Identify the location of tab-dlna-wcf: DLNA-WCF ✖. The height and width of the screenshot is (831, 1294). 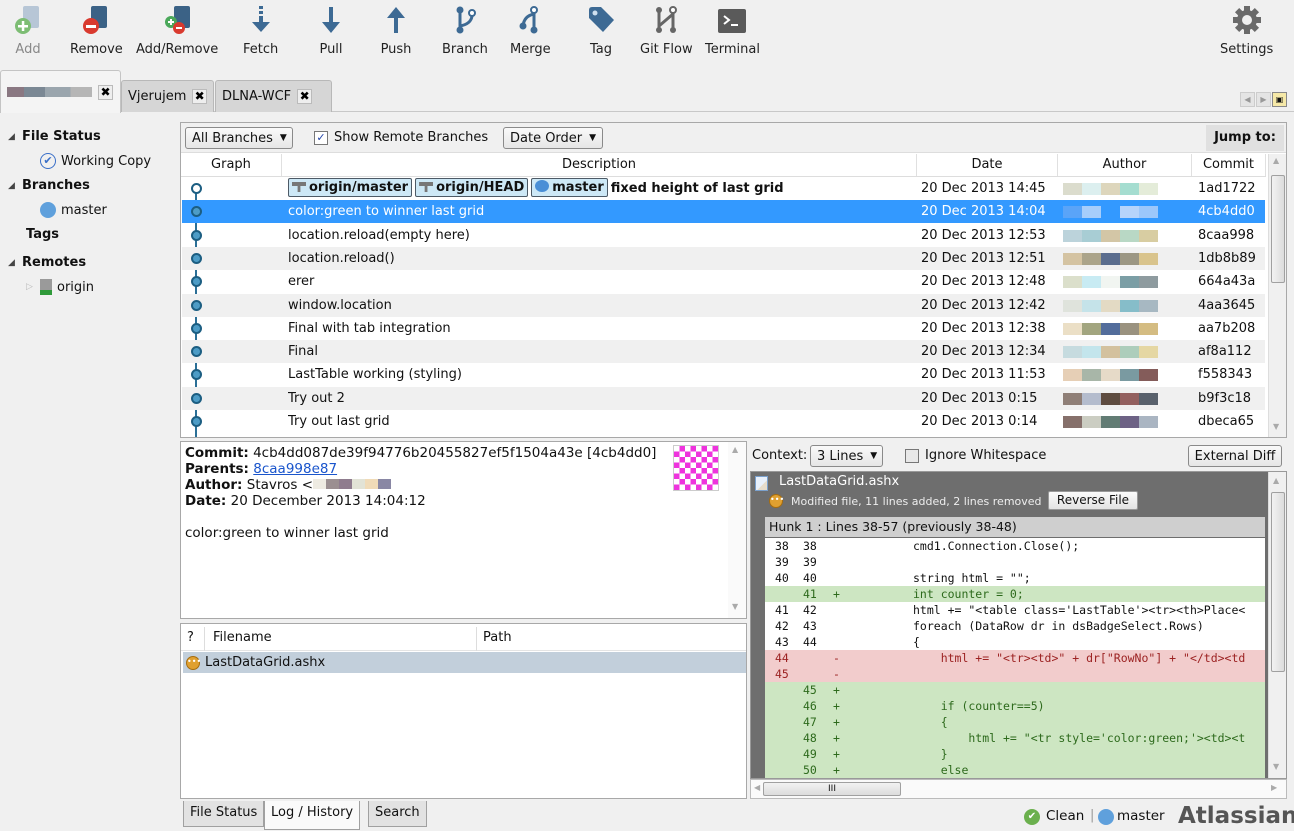
(273, 96).